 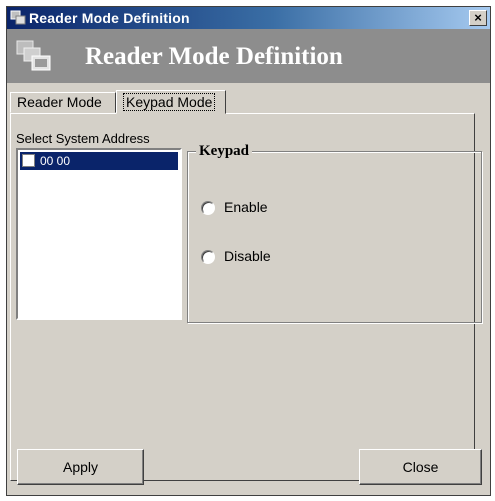 I want to click on enable-radio, so click(x=208, y=208).